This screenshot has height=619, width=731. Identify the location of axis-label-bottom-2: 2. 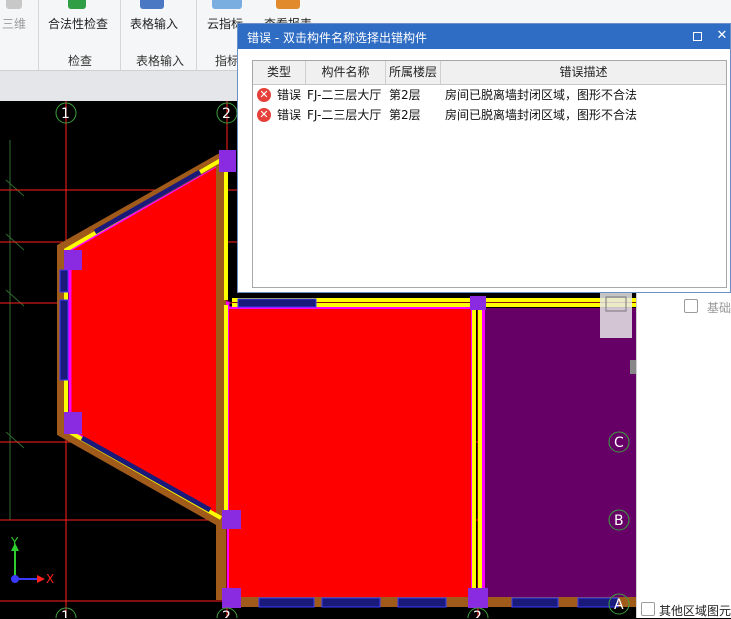
(226, 613).